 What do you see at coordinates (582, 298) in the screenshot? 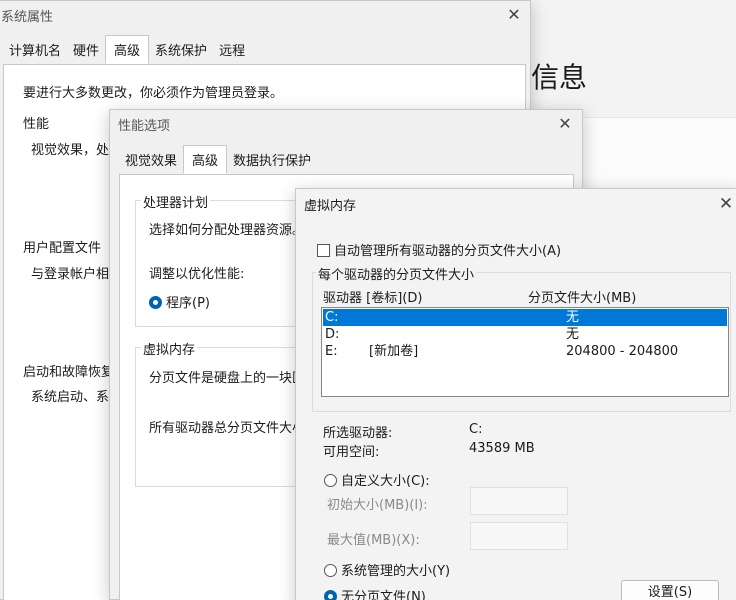
I see `column-page-size: 分页文件大小(MB)` at bounding box center [582, 298].